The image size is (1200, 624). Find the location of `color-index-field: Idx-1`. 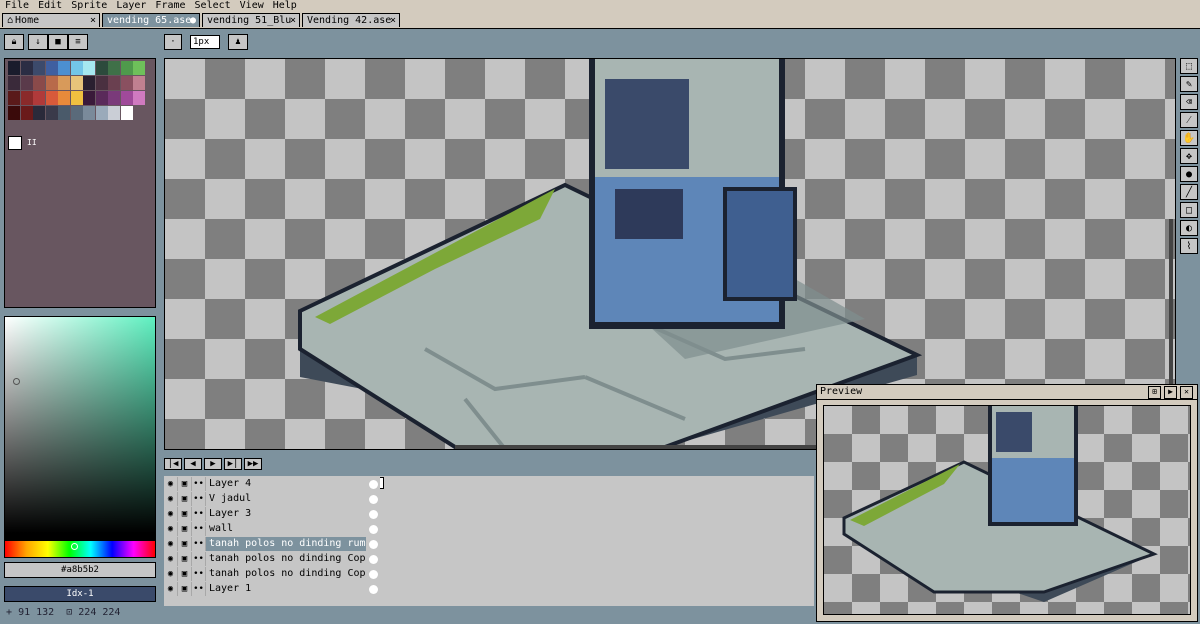

color-index-field: Idx-1 is located at coordinates (80, 594).